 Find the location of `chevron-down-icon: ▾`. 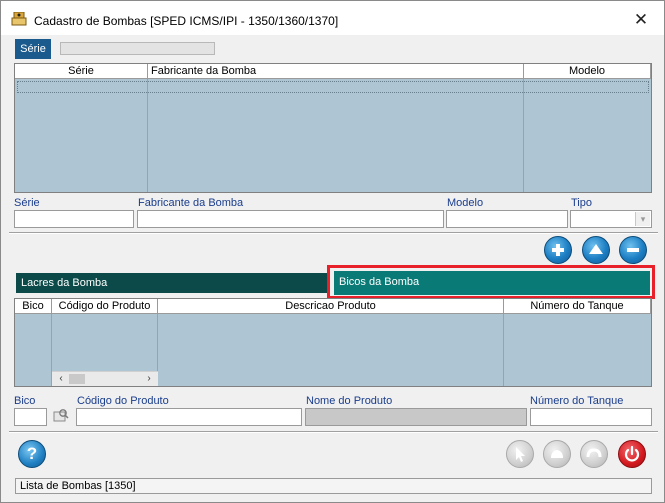

chevron-down-icon: ▾ is located at coordinates (642, 219).